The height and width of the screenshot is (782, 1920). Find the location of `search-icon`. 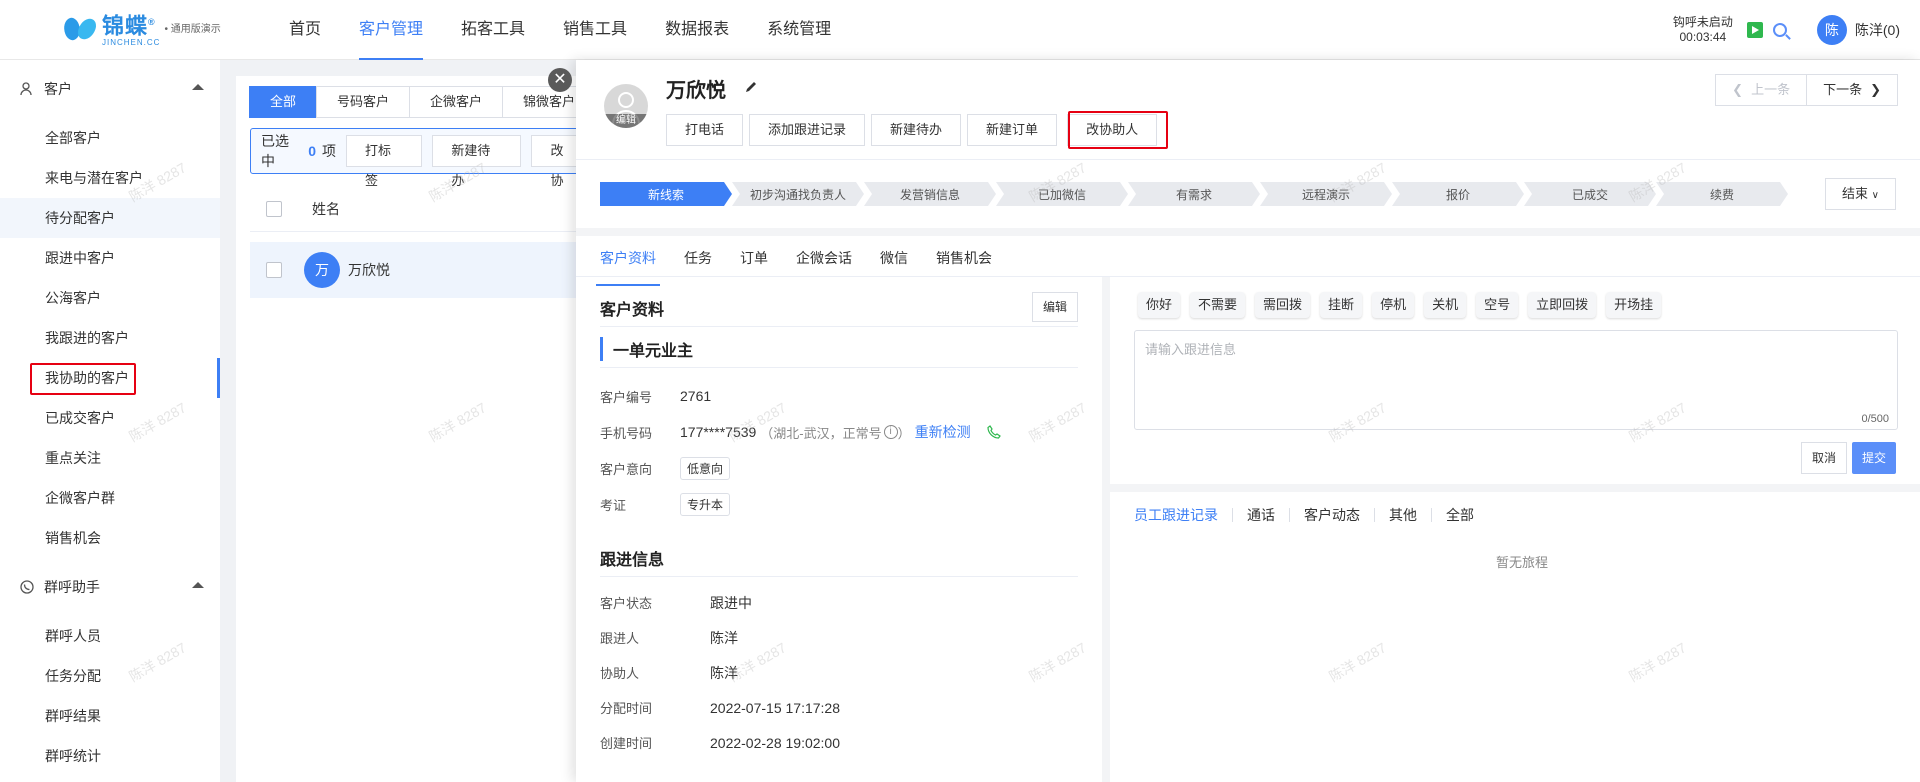

search-icon is located at coordinates (1779, 30).